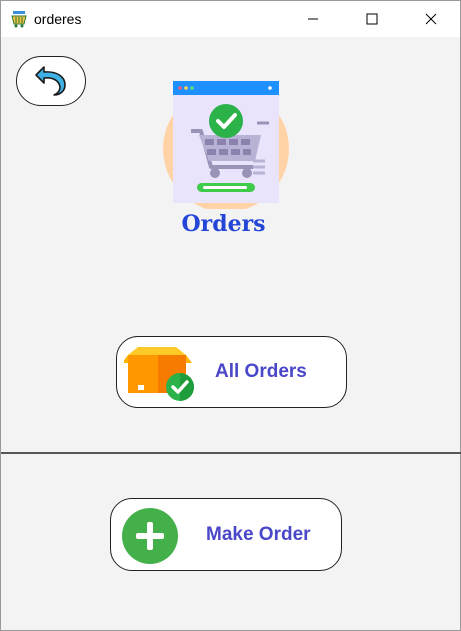  I want to click on close-icon, so click(431, 19).